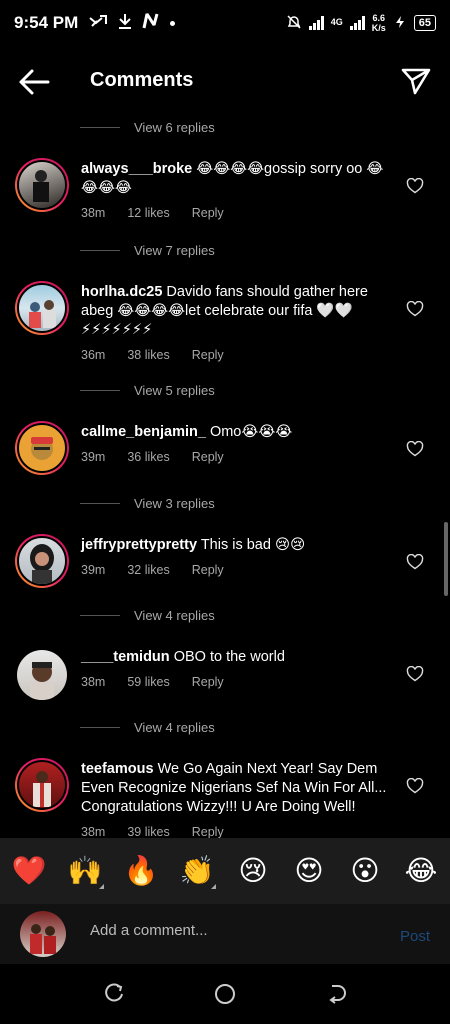 Image resolution: width=450 pixels, height=1024 pixels. I want to click on n-app-icon, so click(151, 23).